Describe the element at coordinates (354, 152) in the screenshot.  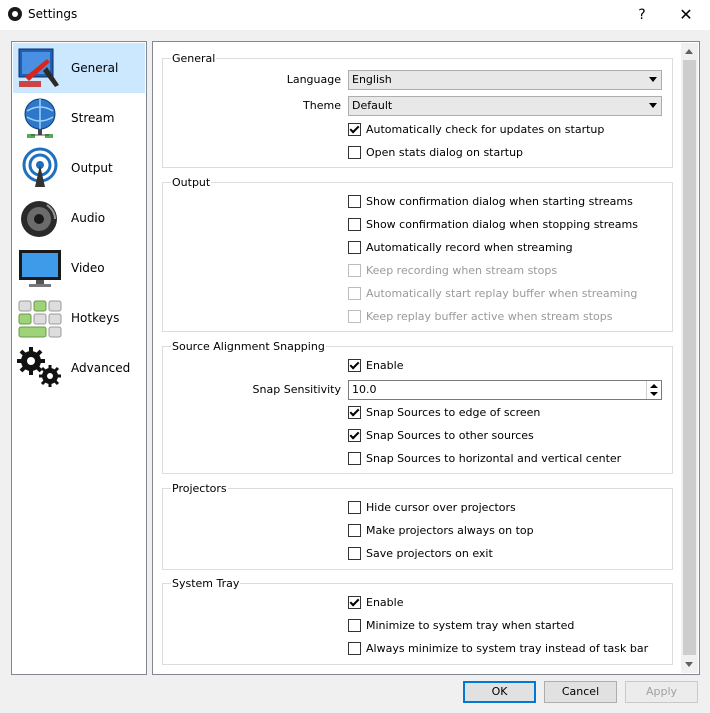
I see `open-stats-checkbox` at that location.